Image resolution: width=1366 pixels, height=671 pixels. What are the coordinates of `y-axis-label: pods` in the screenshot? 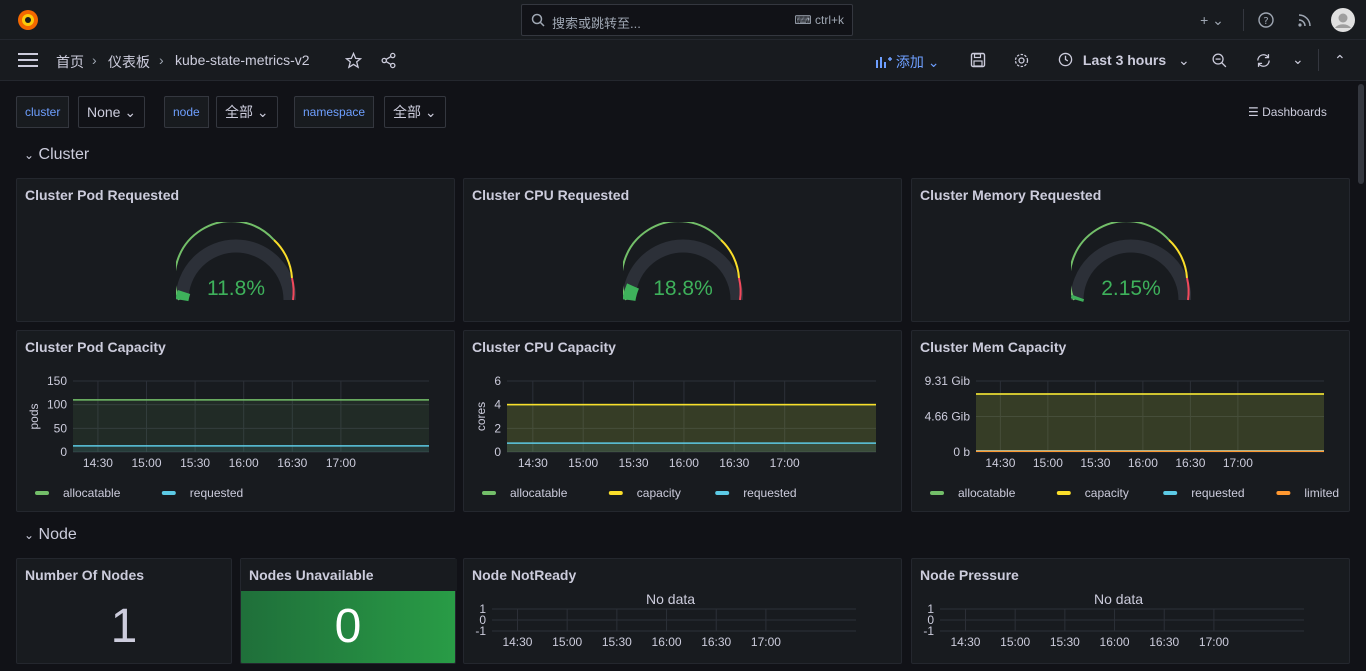 It's located at (34, 416).